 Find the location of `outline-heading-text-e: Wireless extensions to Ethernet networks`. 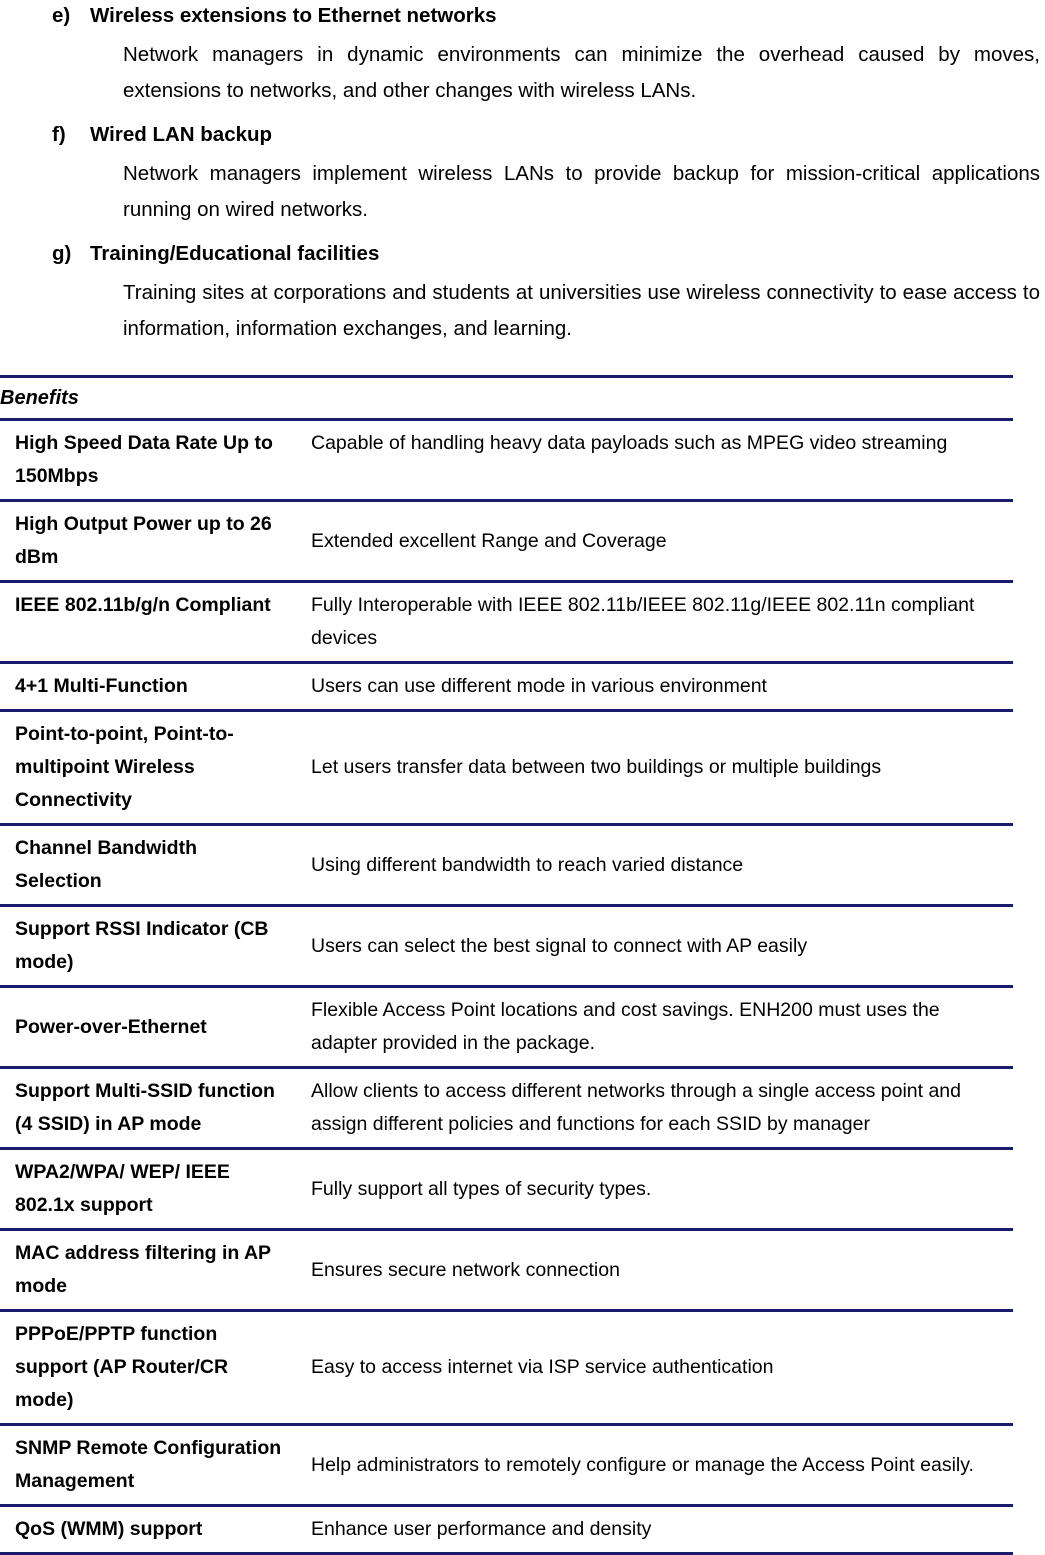

outline-heading-text-e: Wireless extensions to Ethernet networks is located at coordinates (293, 15).